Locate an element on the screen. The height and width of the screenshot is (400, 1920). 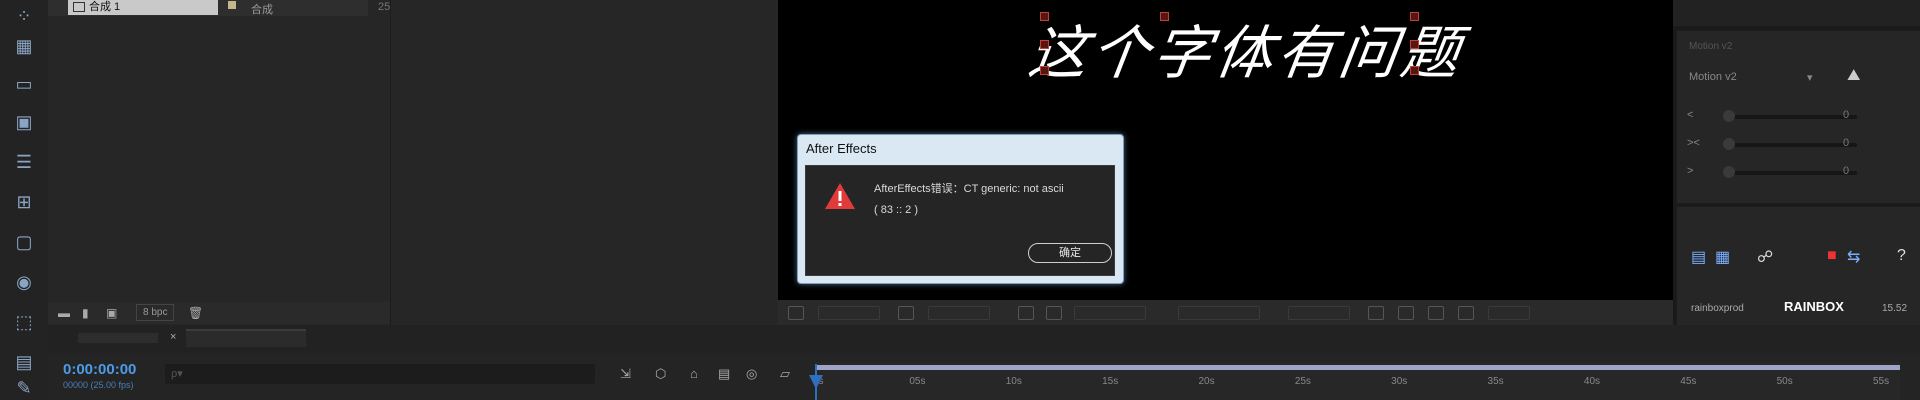
timeline-icon is located at coordinates (1436, 313).